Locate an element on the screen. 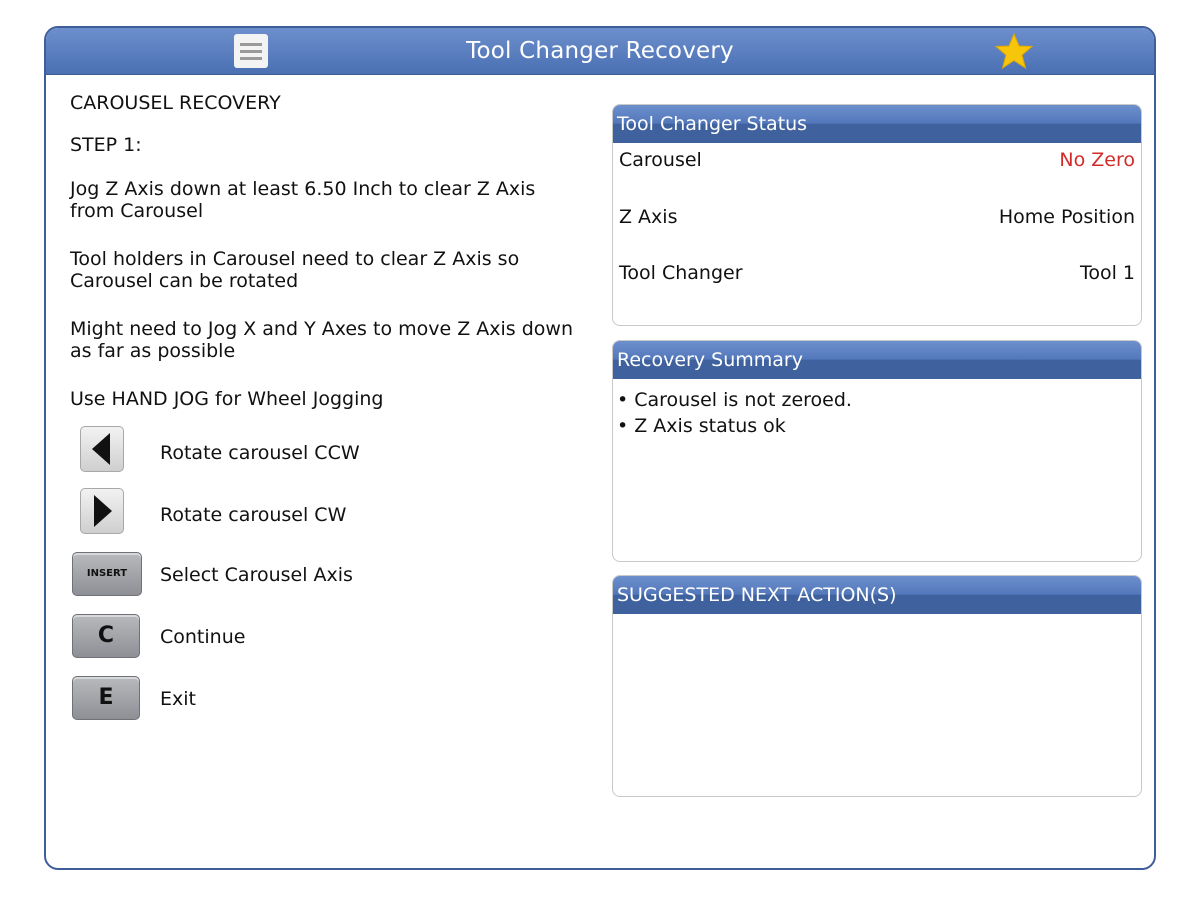  suggested-actions-panel: SUGGESTED NEXT ACTION(S) is located at coordinates (877, 686).